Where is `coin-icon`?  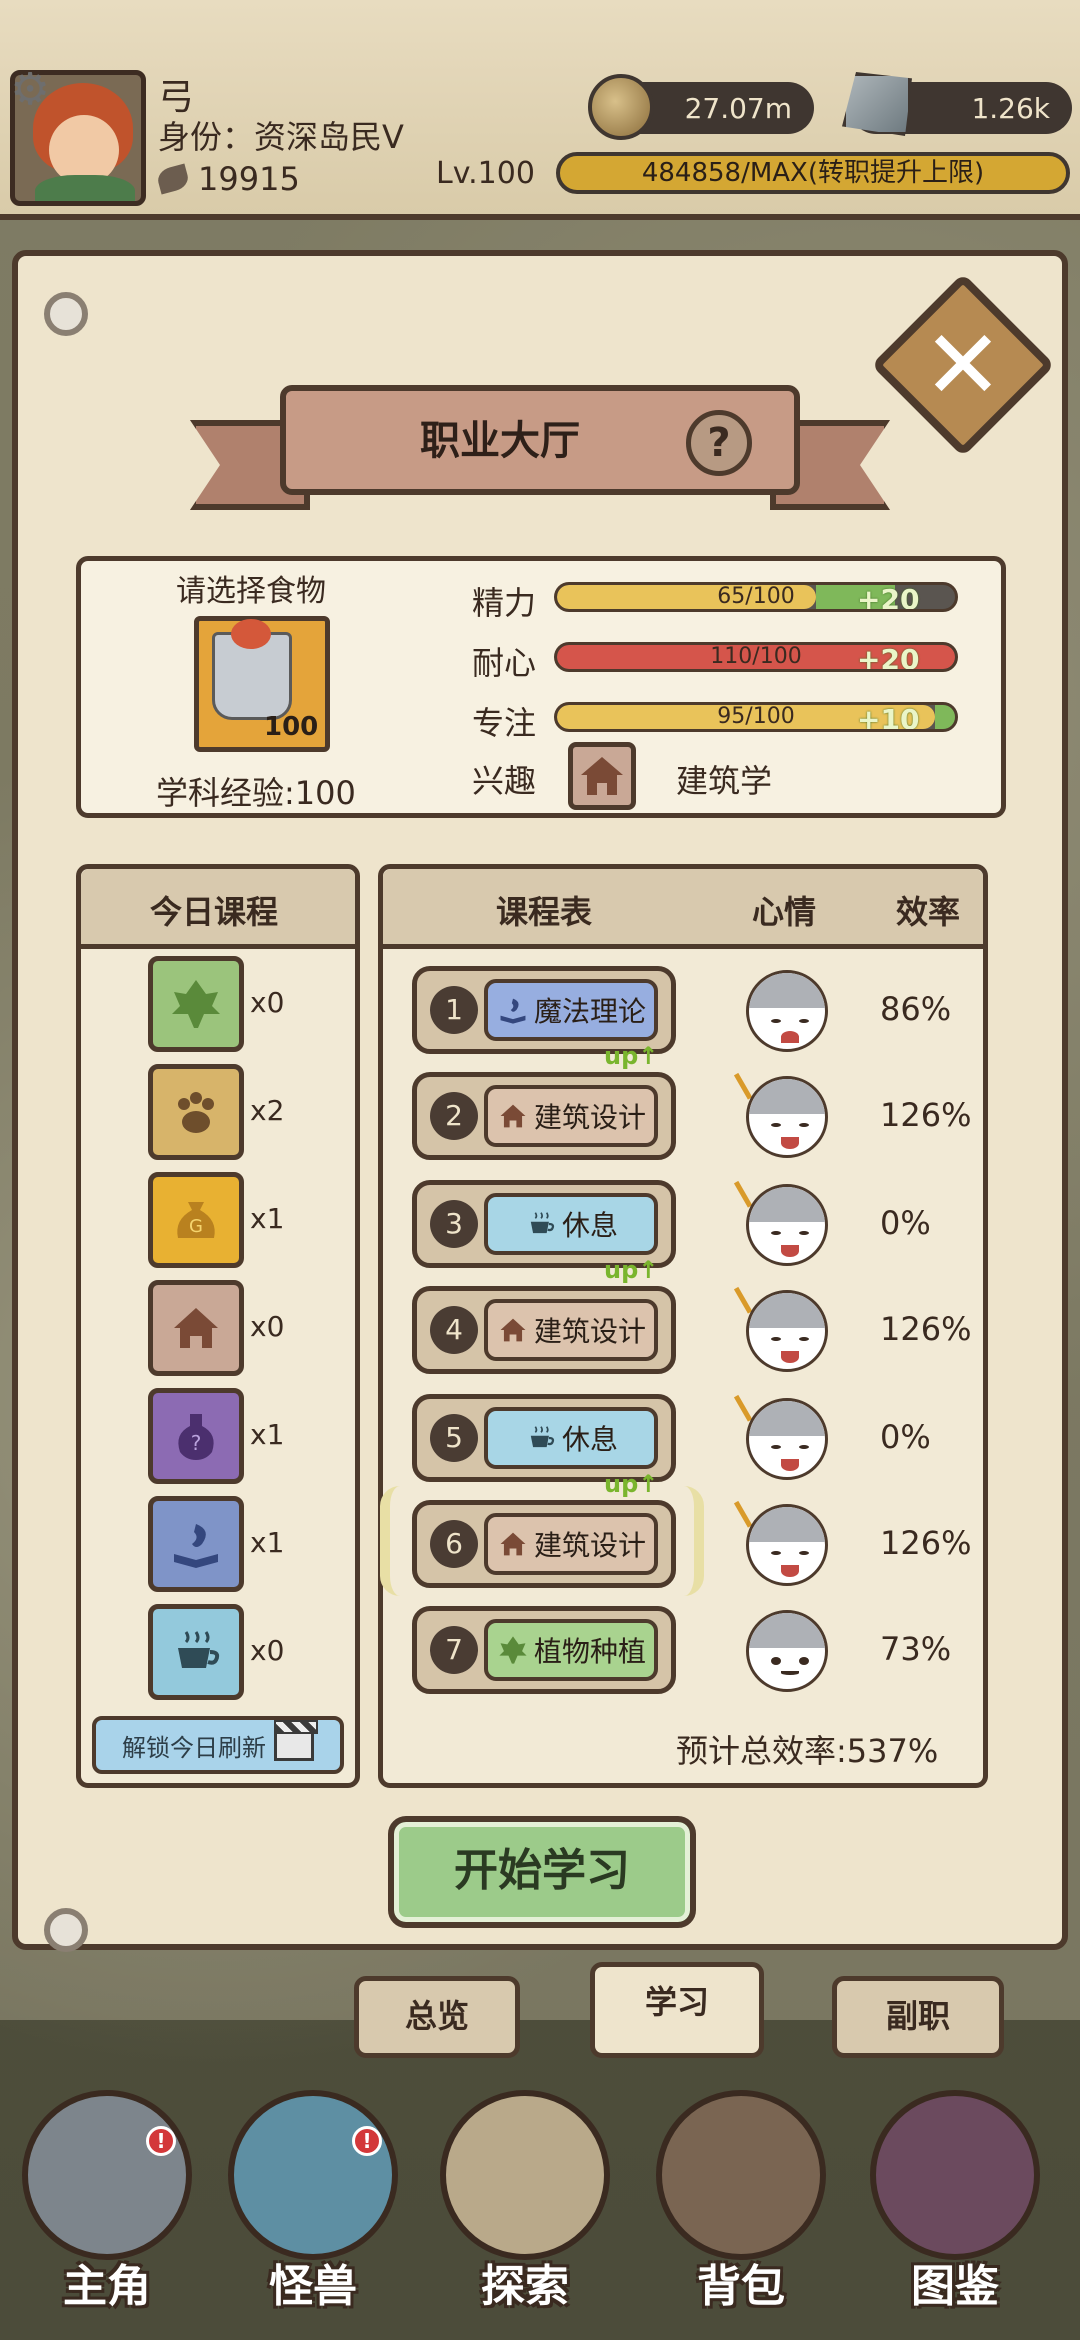
coin-icon is located at coordinates (621, 107).